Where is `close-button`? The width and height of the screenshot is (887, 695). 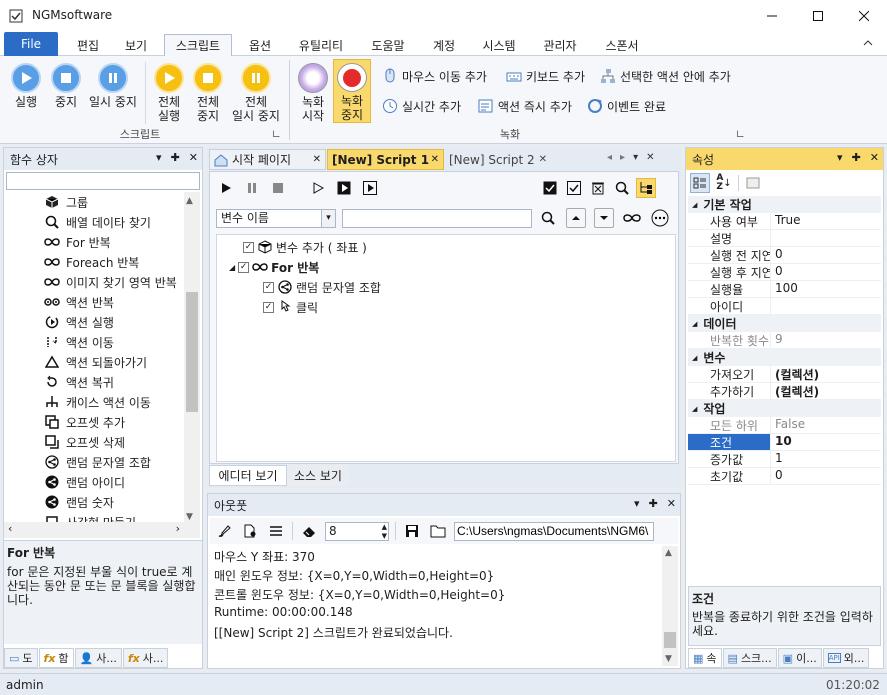
close-button is located at coordinates (864, 16).